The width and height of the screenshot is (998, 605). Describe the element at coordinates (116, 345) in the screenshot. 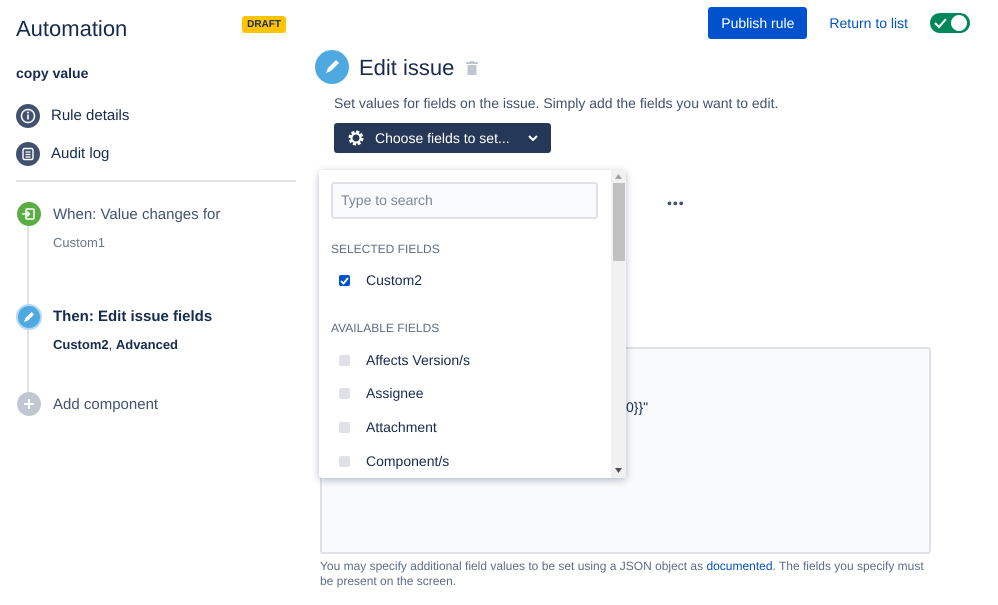

I see `step-detail: Custom2, Advanced` at that location.